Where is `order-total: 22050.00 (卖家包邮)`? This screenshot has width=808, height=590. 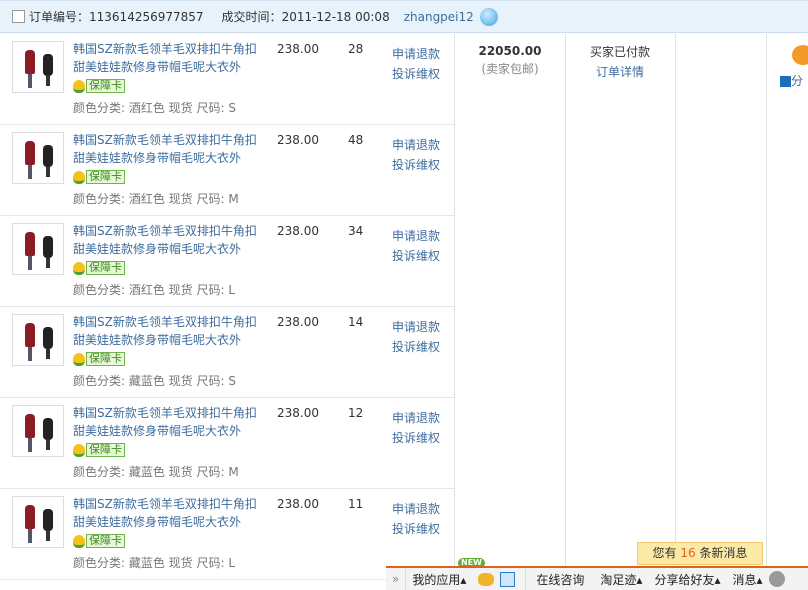 order-total: 22050.00 (卖家包邮) is located at coordinates (510, 60).